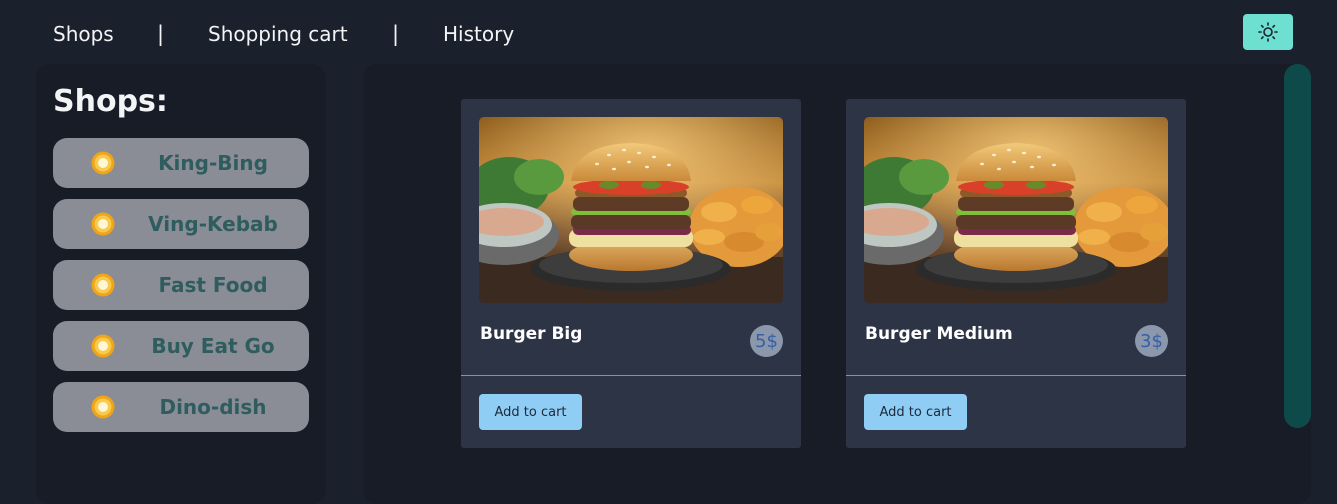 Image resolution: width=1337 pixels, height=504 pixels. I want to click on top-navigation: Shops | Shopping cart | History, so click(668, 32).